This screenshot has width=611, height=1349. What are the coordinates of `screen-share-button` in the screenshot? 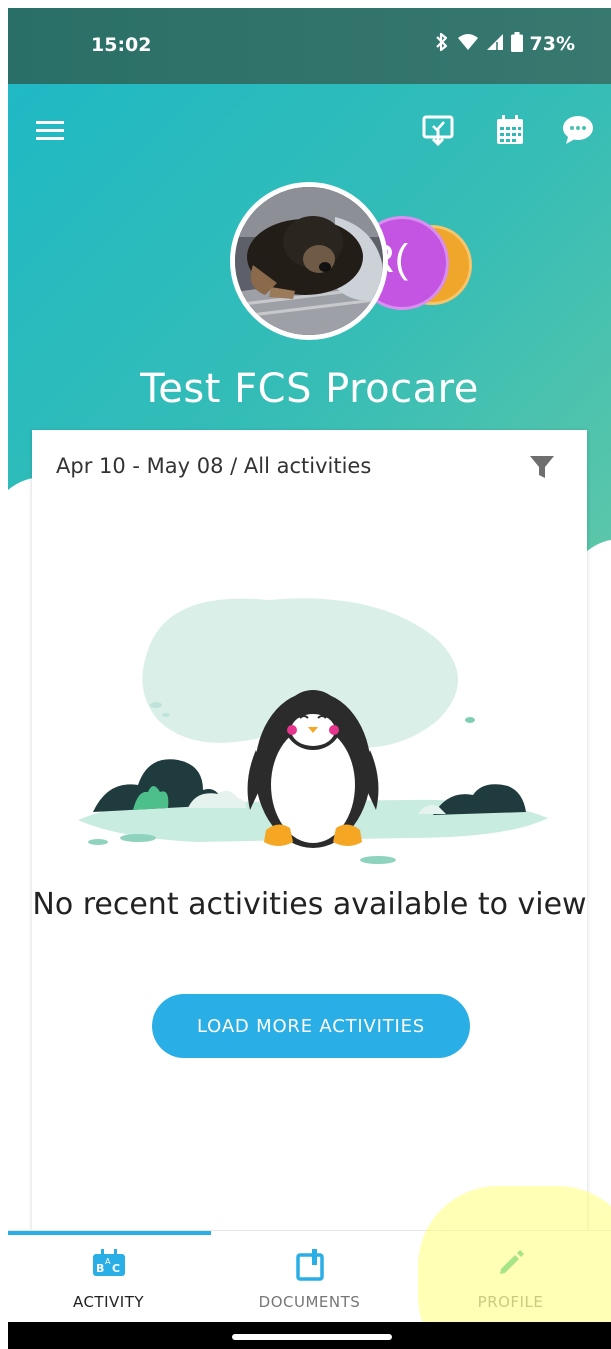 It's located at (438, 132).